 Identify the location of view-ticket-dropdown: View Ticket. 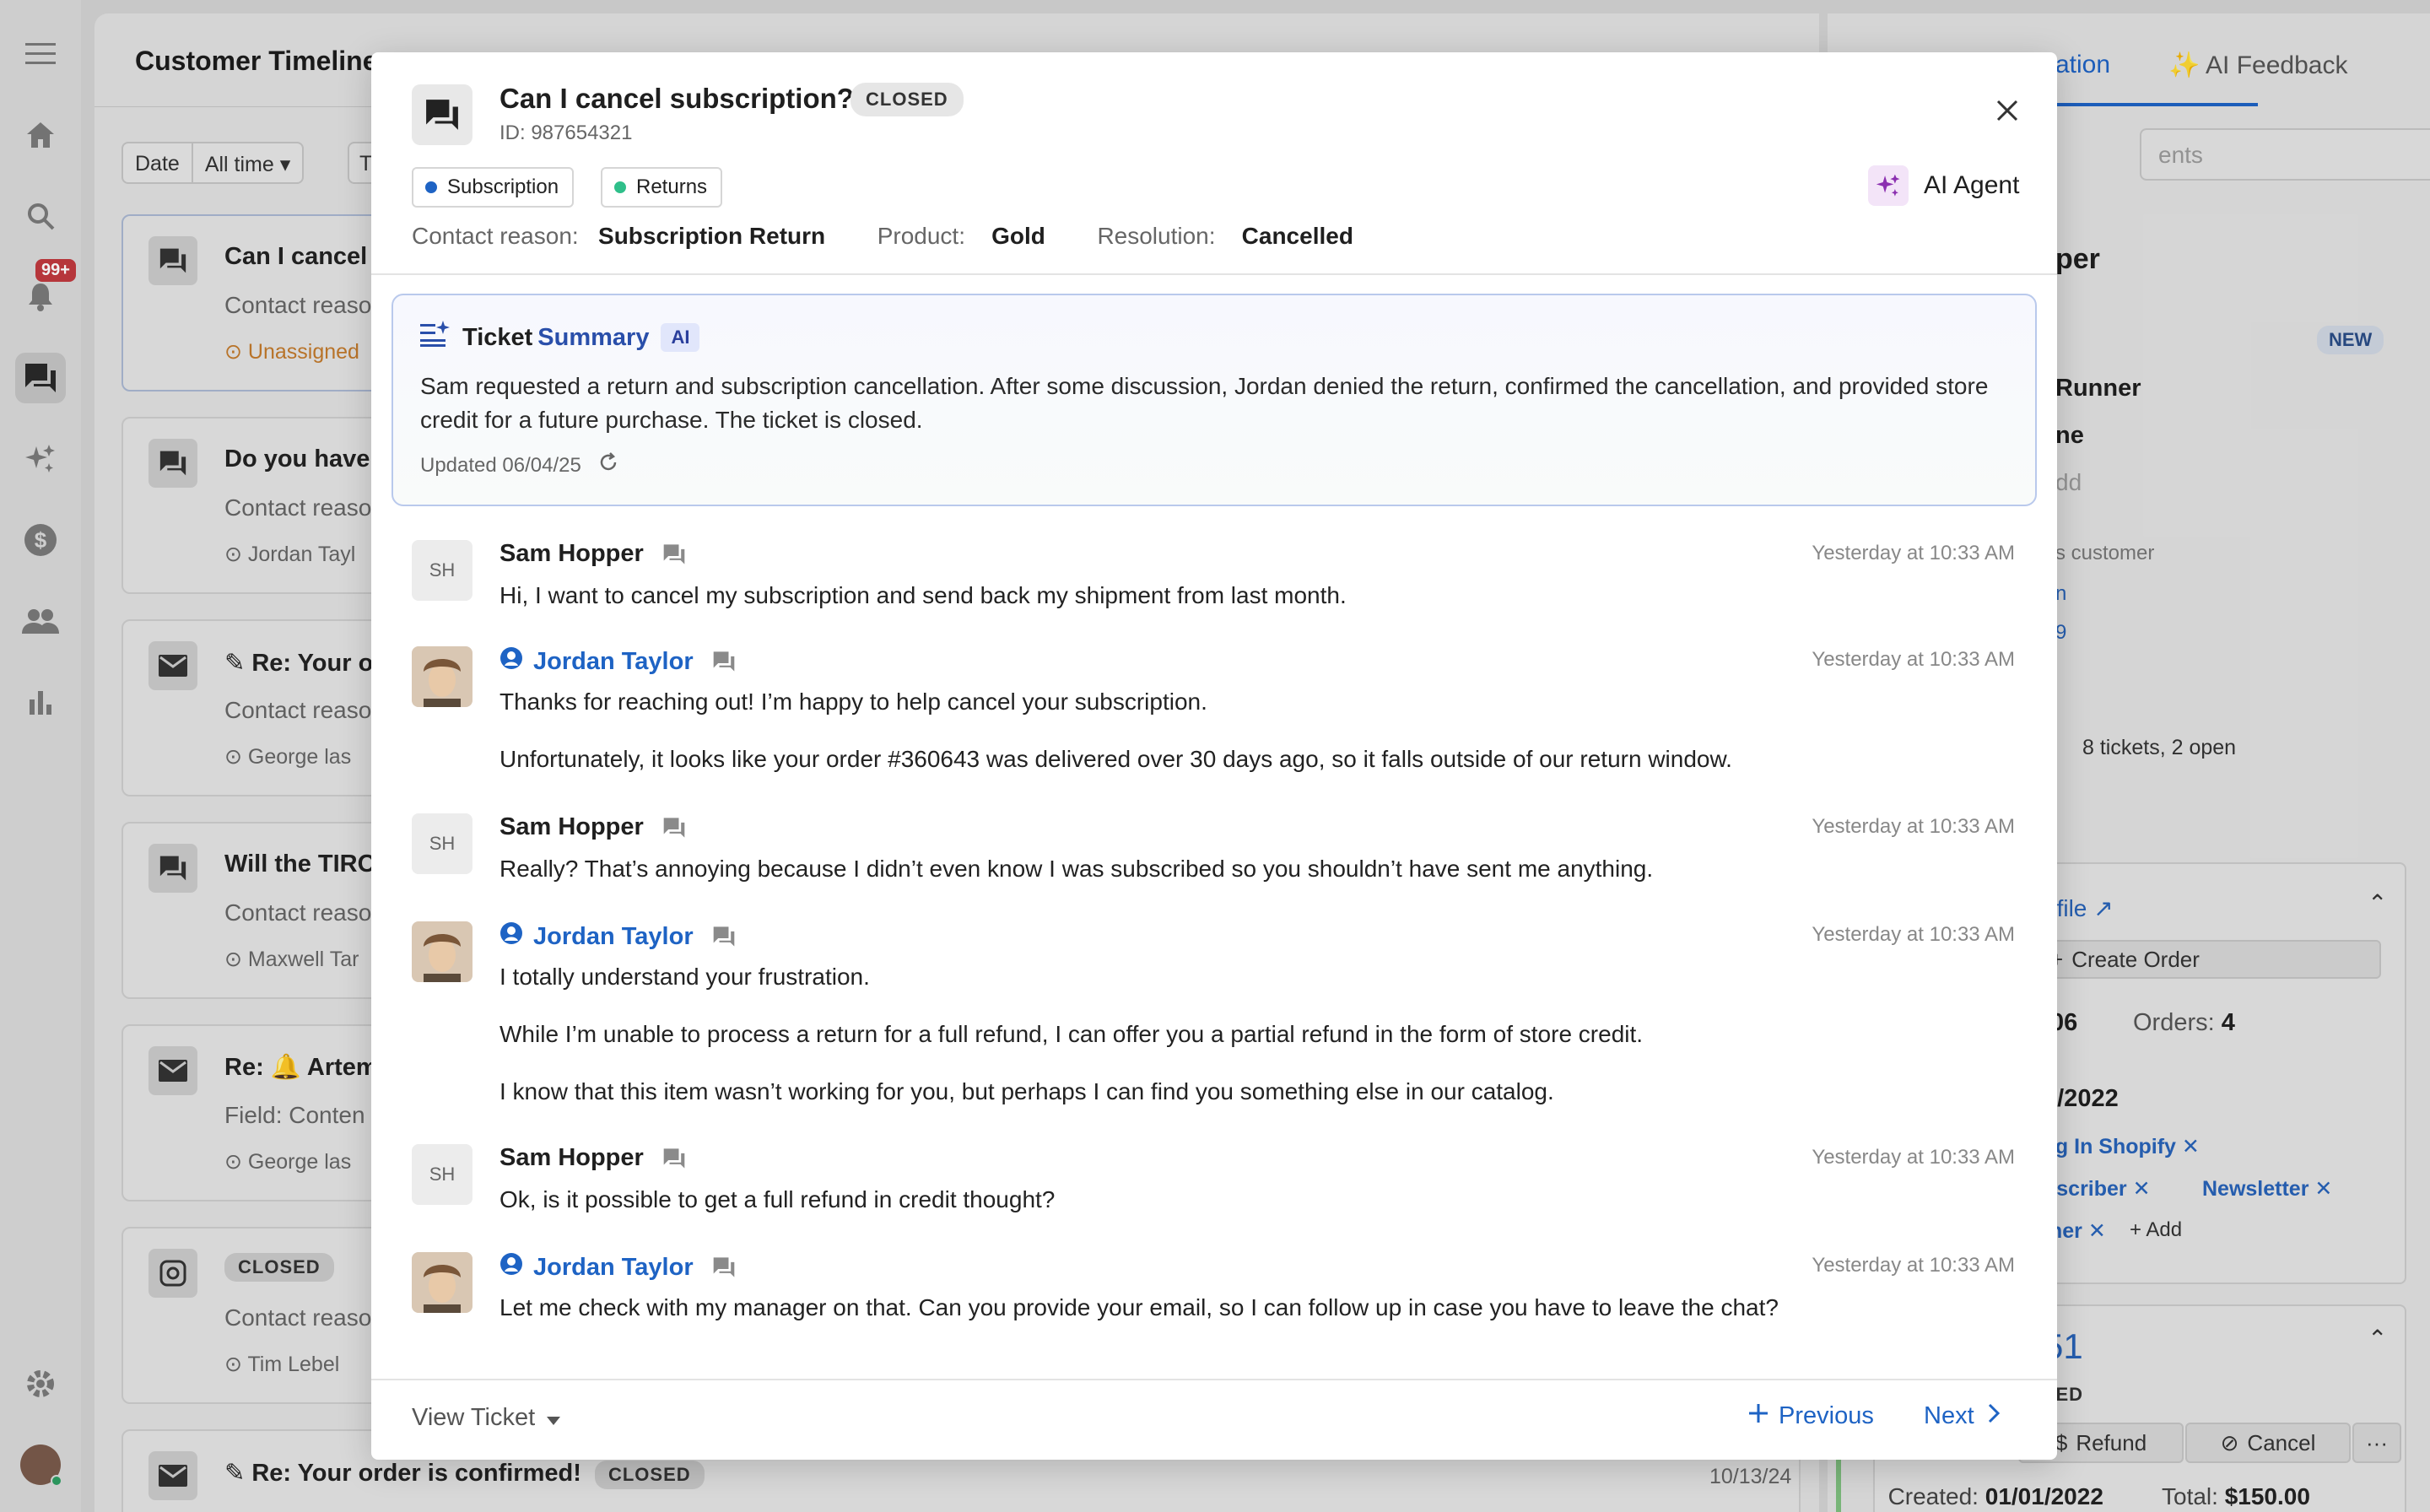
(486, 1418).